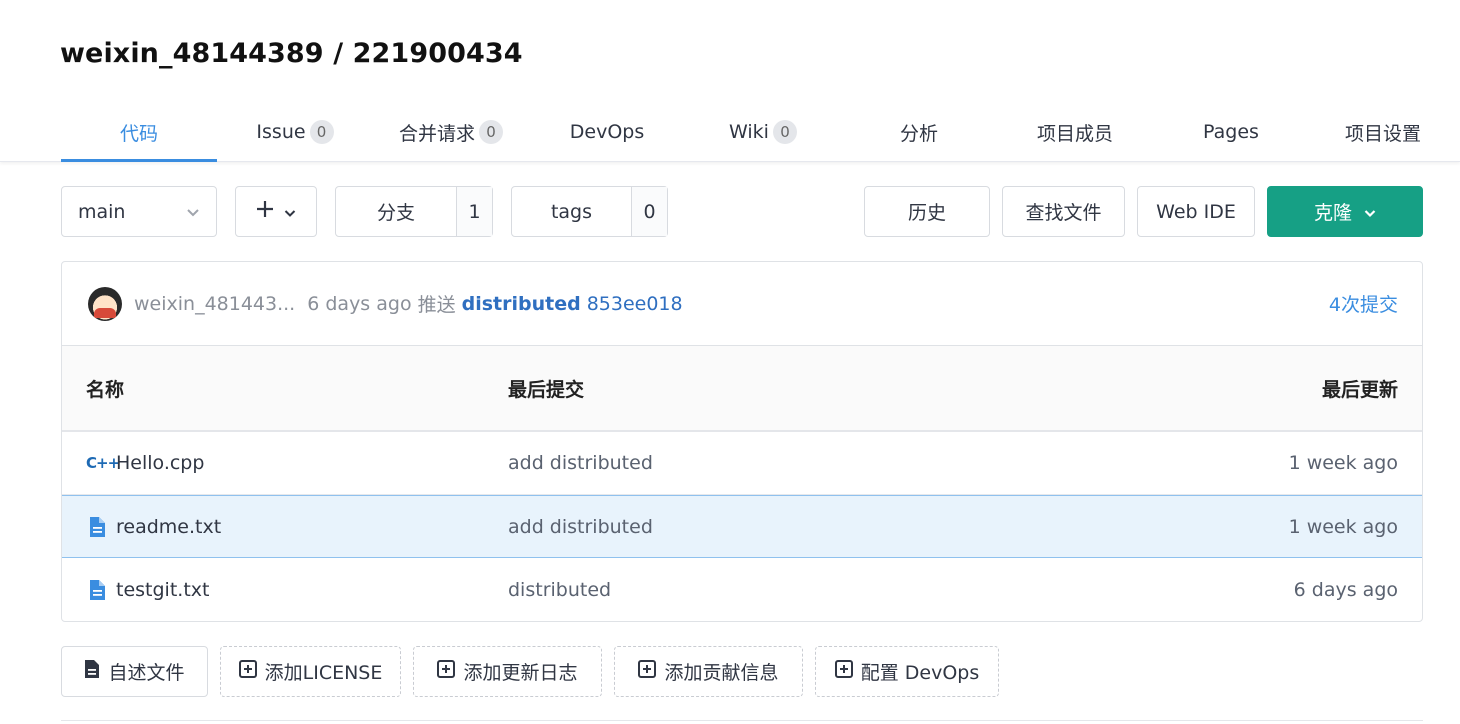  Describe the element at coordinates (359, 303) in the screenshot. I see `commit-time: 6 days ago` at that location.